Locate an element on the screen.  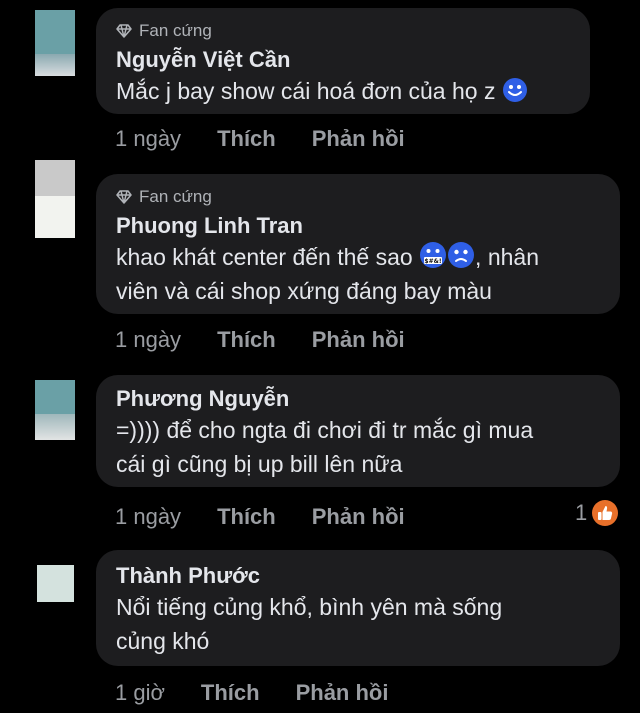
like-icon is located at coordinates (605, 513).